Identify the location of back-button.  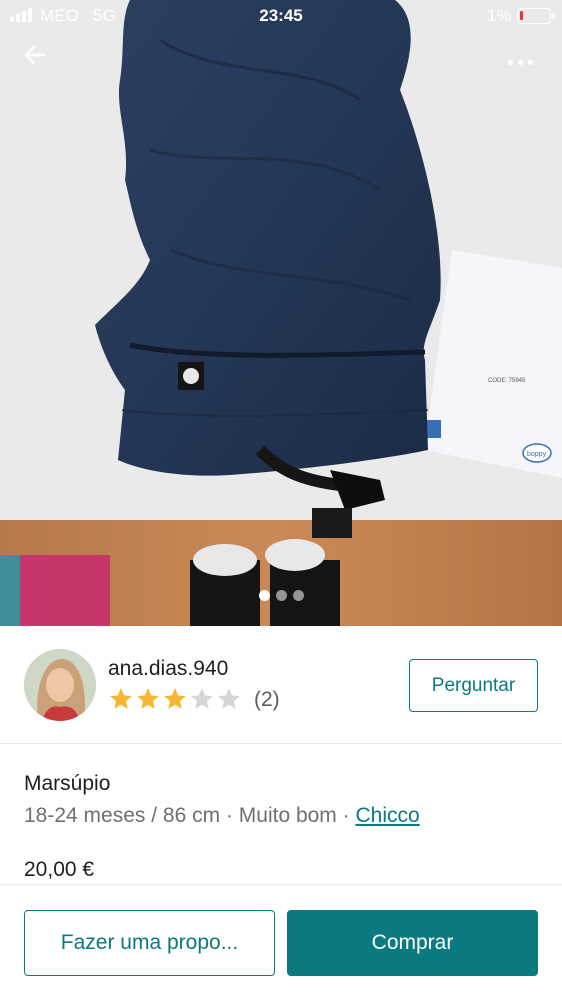
(40, 60).